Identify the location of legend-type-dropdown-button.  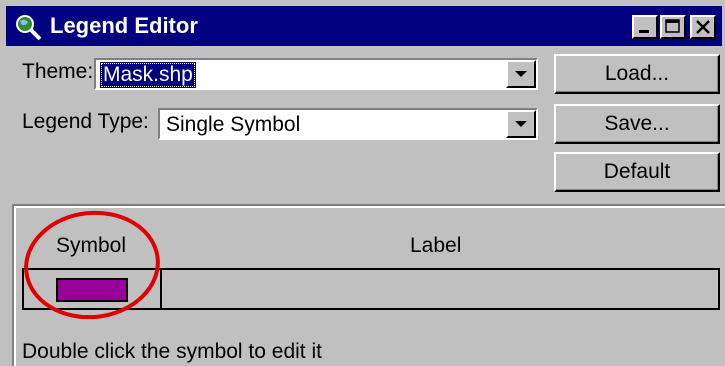
(521, 124).